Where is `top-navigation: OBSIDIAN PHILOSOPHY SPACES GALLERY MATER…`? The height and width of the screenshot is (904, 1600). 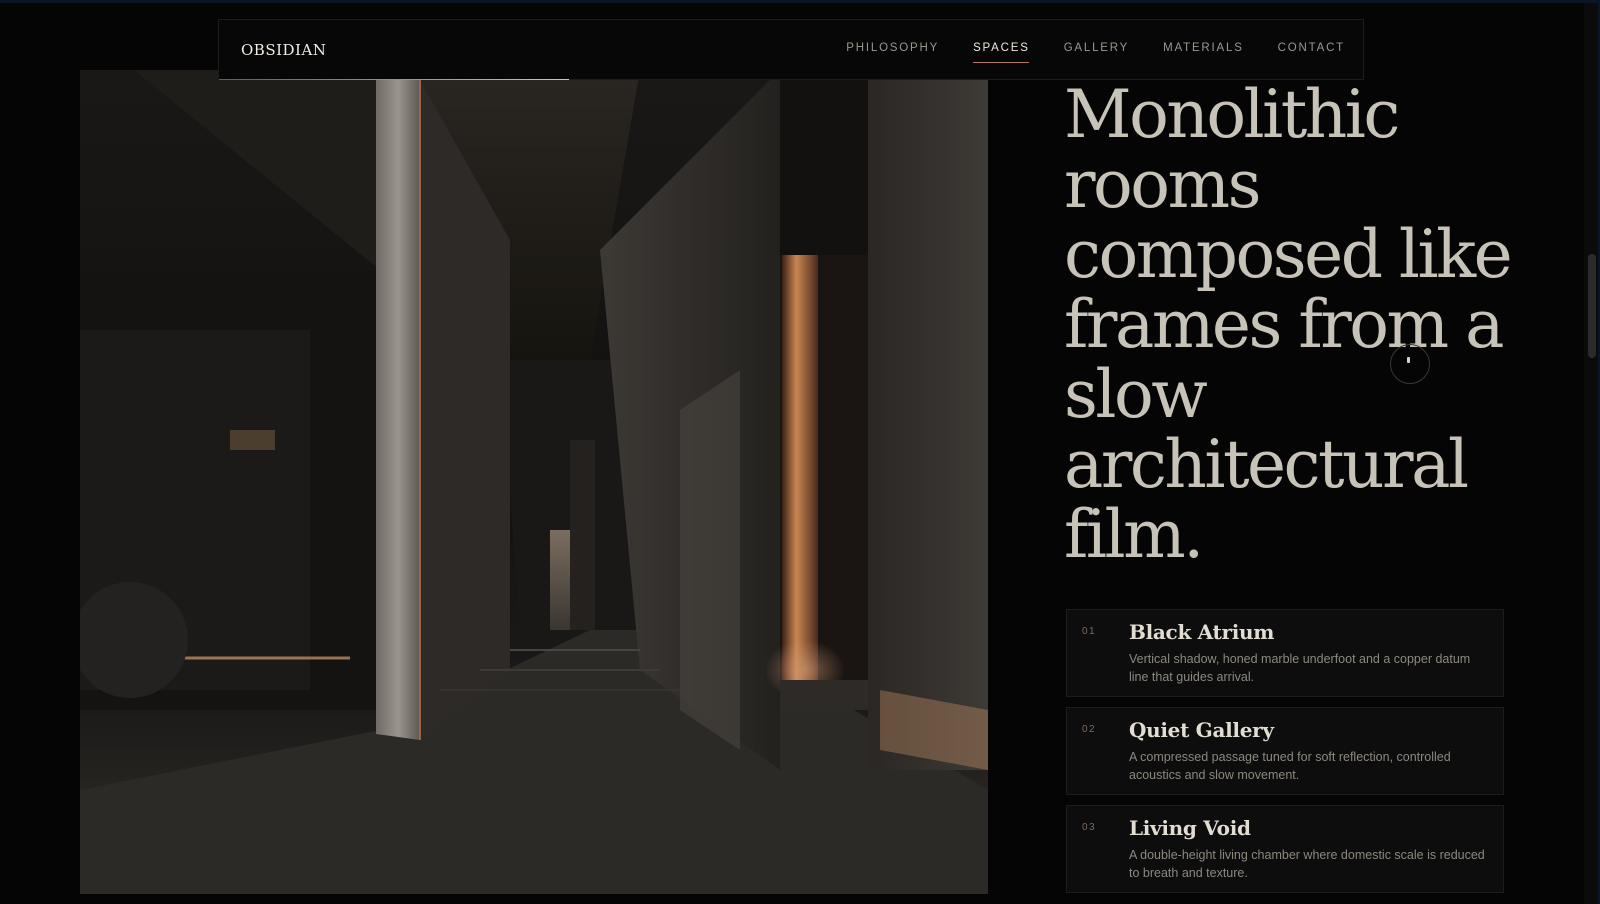 top-navigation: OBSIDIAN PHILOSOPHY SPACES GALLERY MATER… is located at coordinates (791, 49).